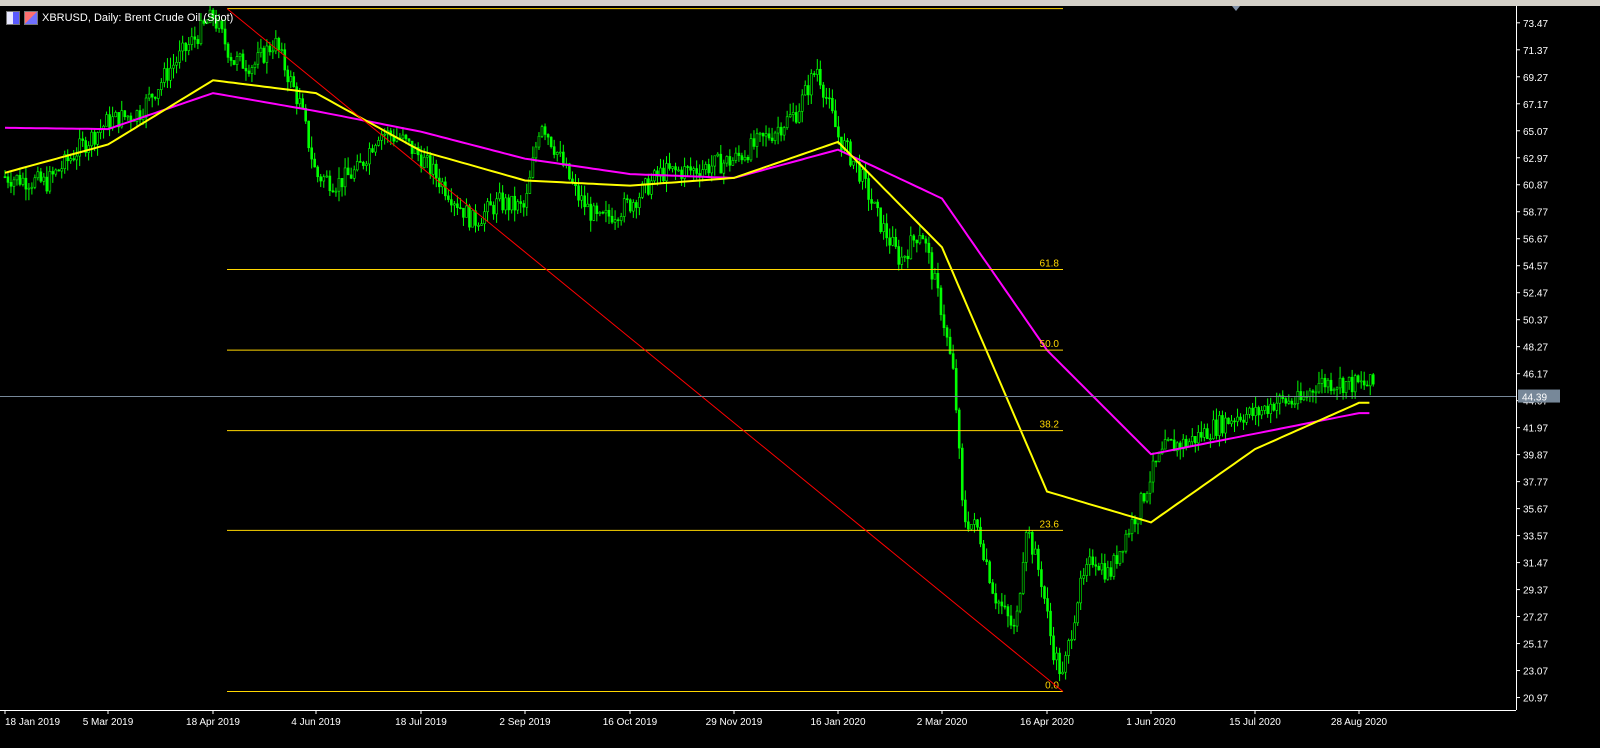  What do you see at coordinates (1535, 321) in the screenshot?
I see `price-axis-label: 50.37` at bounding box center [1535, 321].